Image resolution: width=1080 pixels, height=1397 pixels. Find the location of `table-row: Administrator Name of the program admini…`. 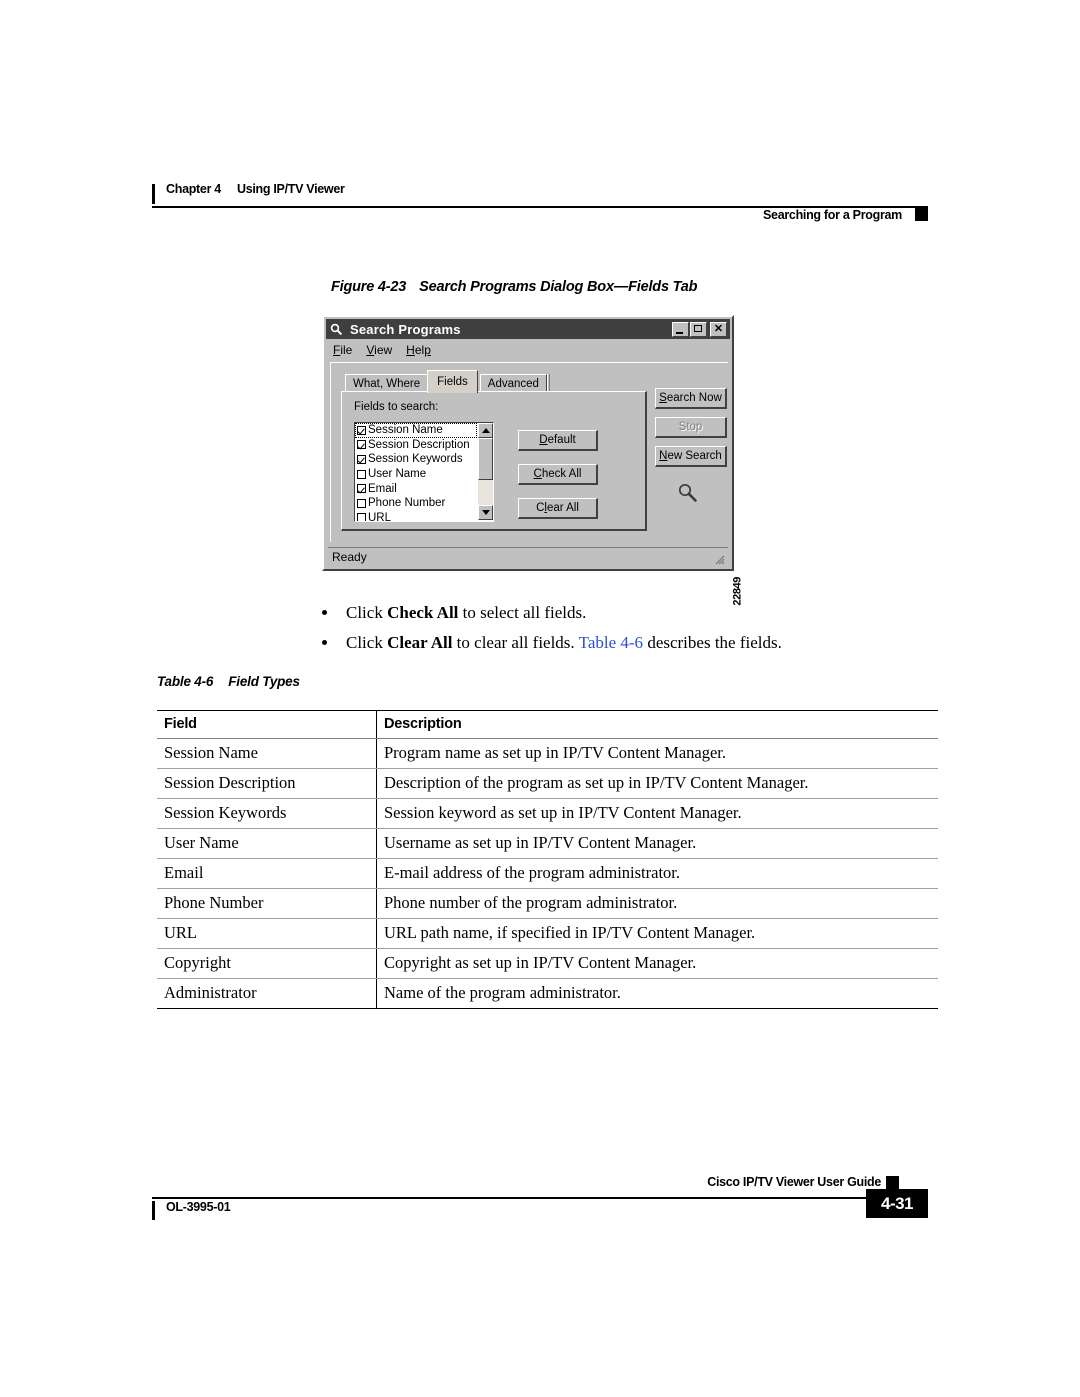

table-row: Administrator Name of the program admini… is located at coordinates (547, 993).